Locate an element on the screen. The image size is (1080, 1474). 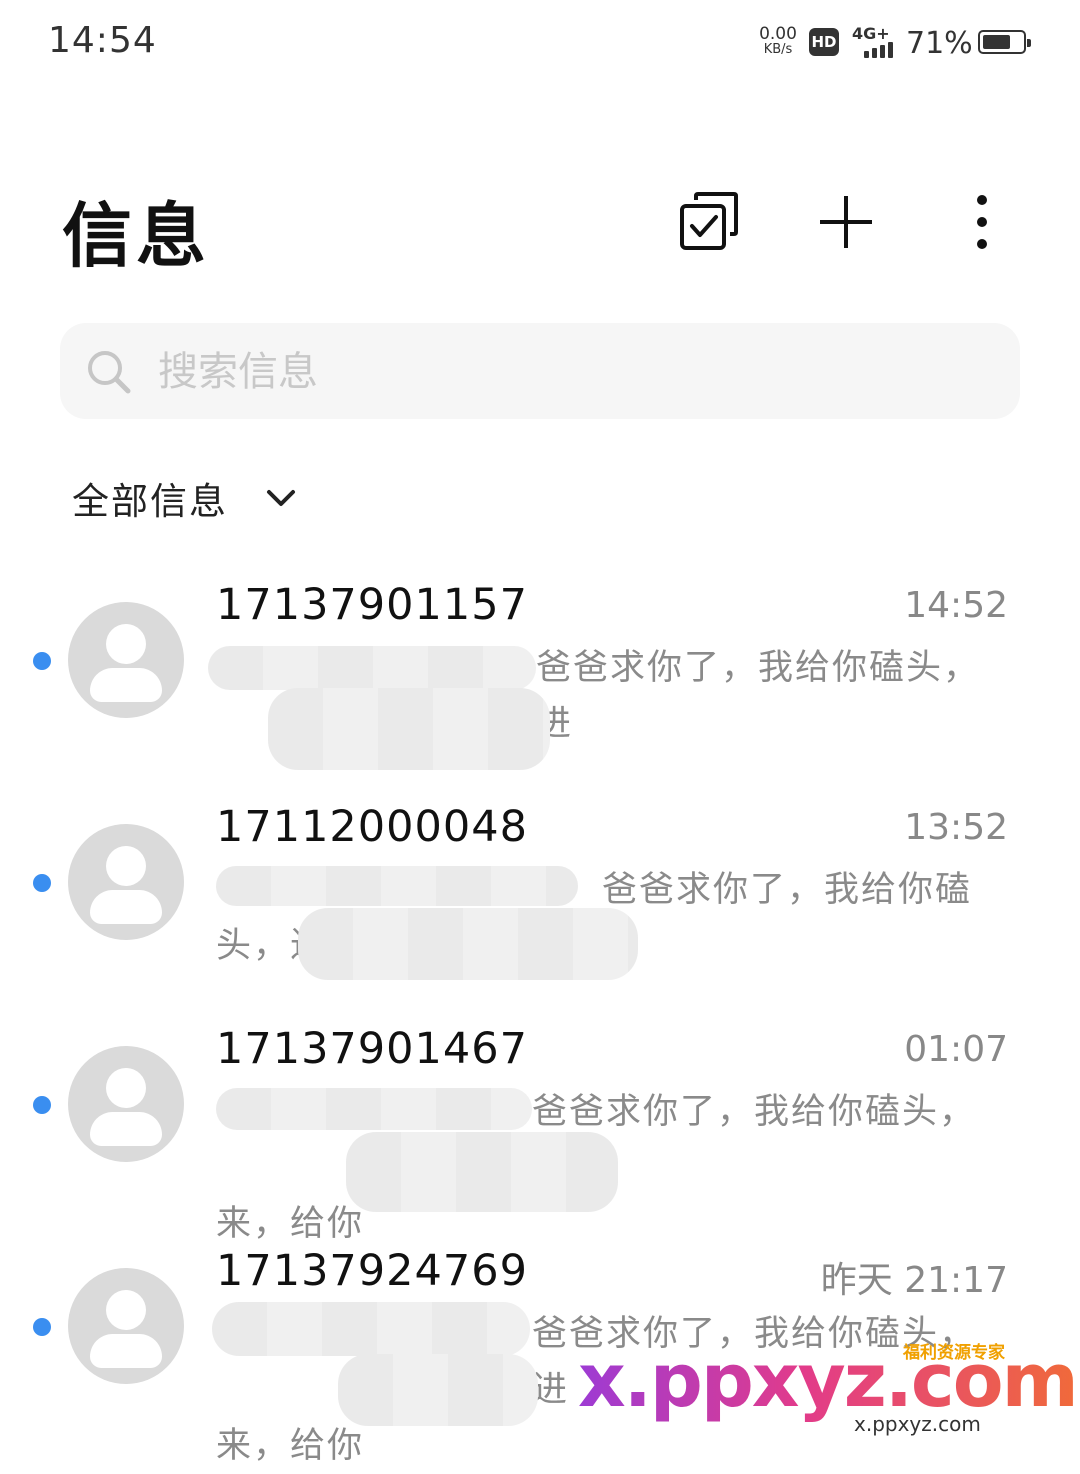
new-message-button is located at coordinates (846, 222).